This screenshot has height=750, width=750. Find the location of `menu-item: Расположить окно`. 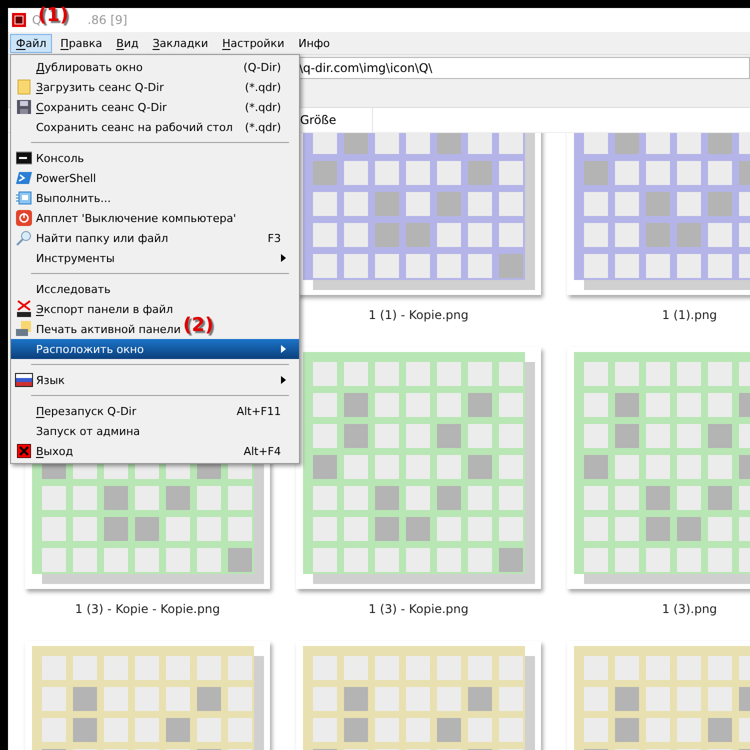

menu-item: Расположить окно is located at coordinates (155, 349).